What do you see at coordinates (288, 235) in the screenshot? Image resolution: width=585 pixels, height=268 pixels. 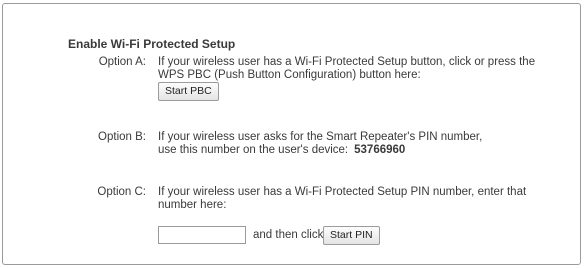 I see `then-click-text: and then click` at bounding box center [288, 235].